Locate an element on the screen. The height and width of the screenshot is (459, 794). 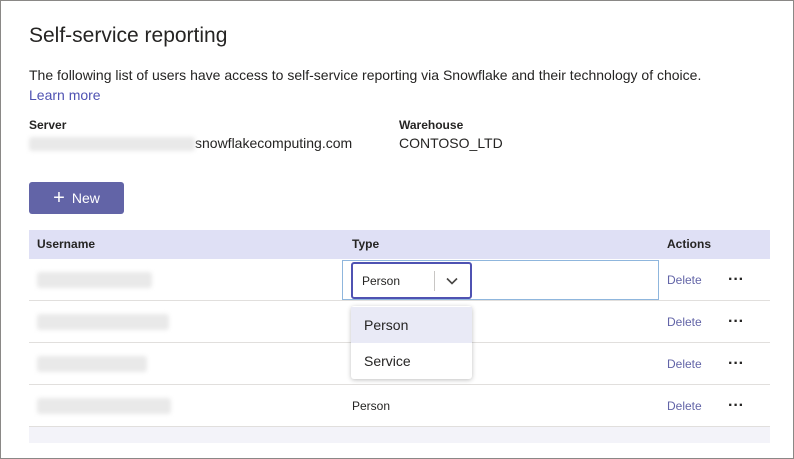
type-cell: Person is located at coordinates (371, 406).